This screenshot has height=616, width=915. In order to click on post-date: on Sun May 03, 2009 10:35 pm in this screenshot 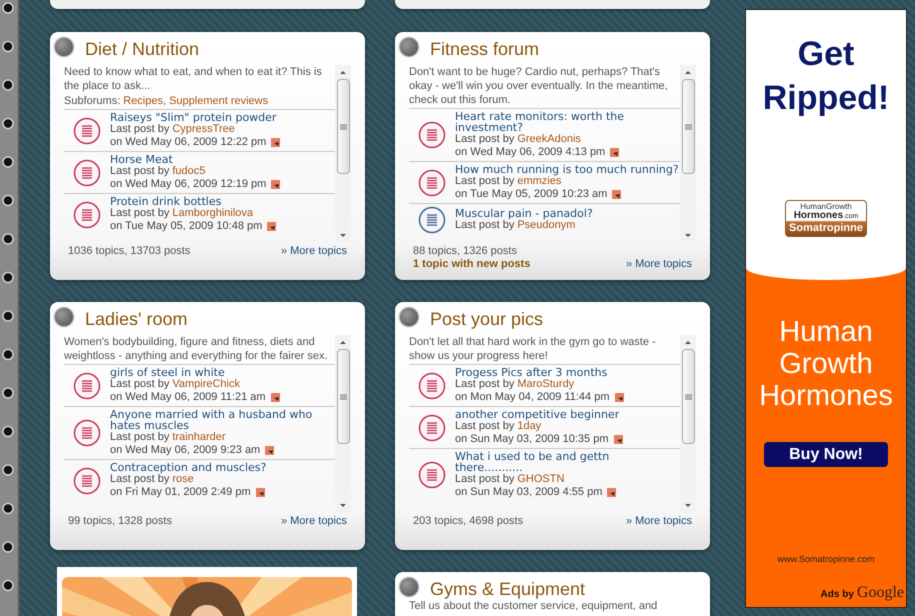, I will do `click(531, 439)`.